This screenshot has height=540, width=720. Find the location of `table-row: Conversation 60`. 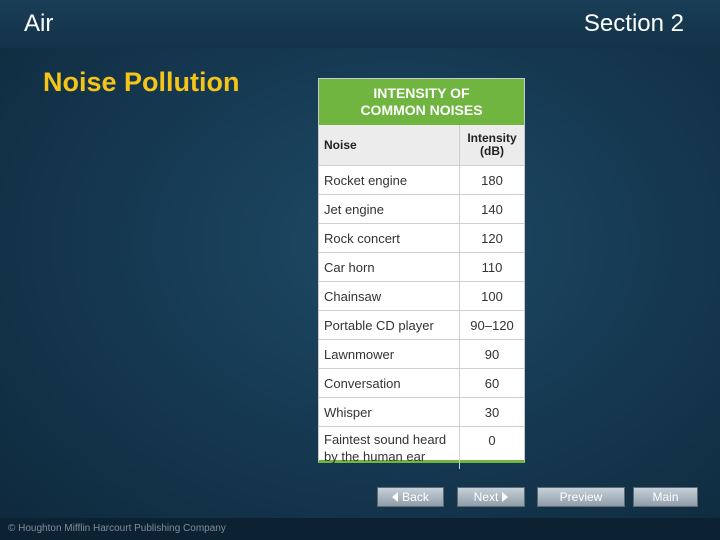

table-row: Conversation 60 is located at coordinates (421, 383).